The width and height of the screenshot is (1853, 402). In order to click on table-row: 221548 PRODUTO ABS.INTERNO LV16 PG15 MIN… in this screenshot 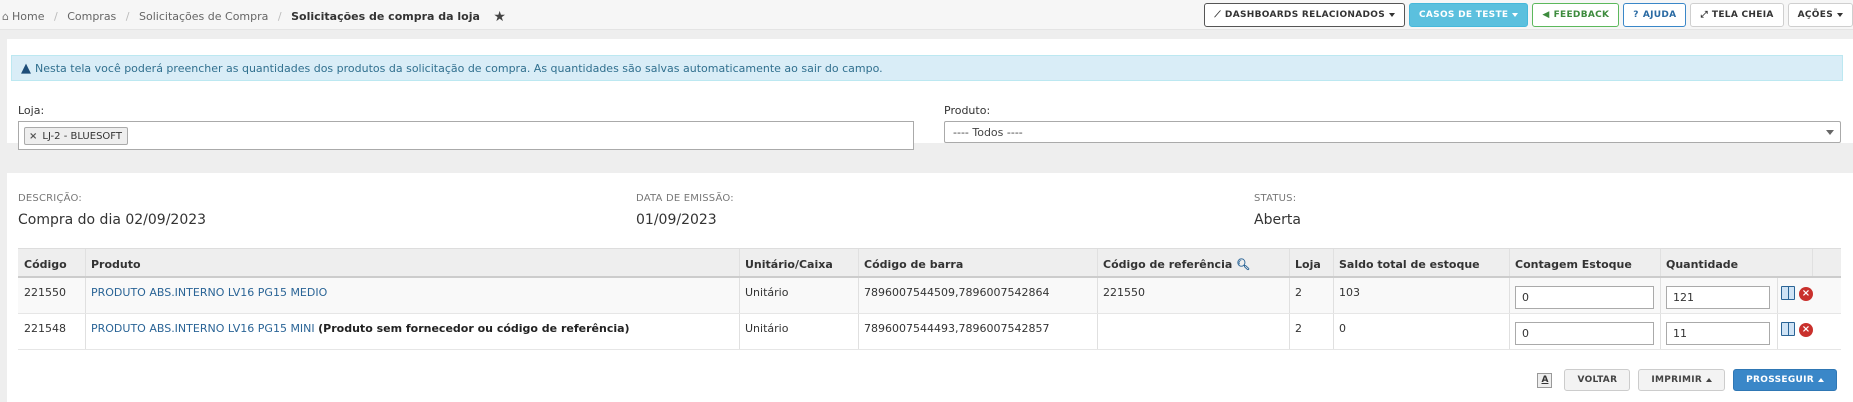, I will do `click(929, 332)`.